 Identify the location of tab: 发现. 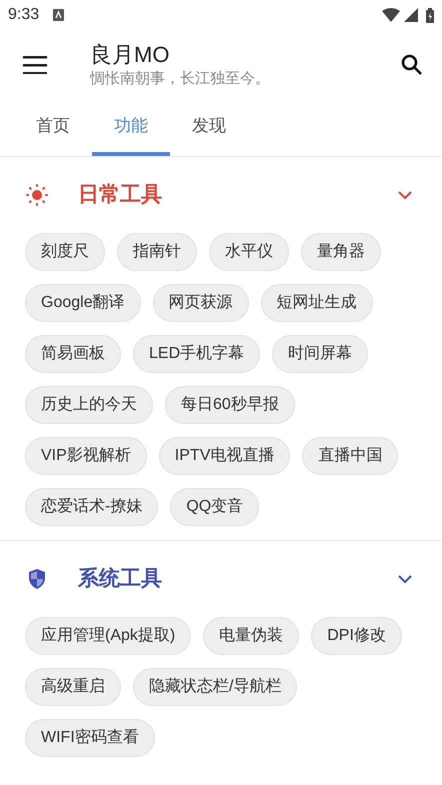
(209, 128).